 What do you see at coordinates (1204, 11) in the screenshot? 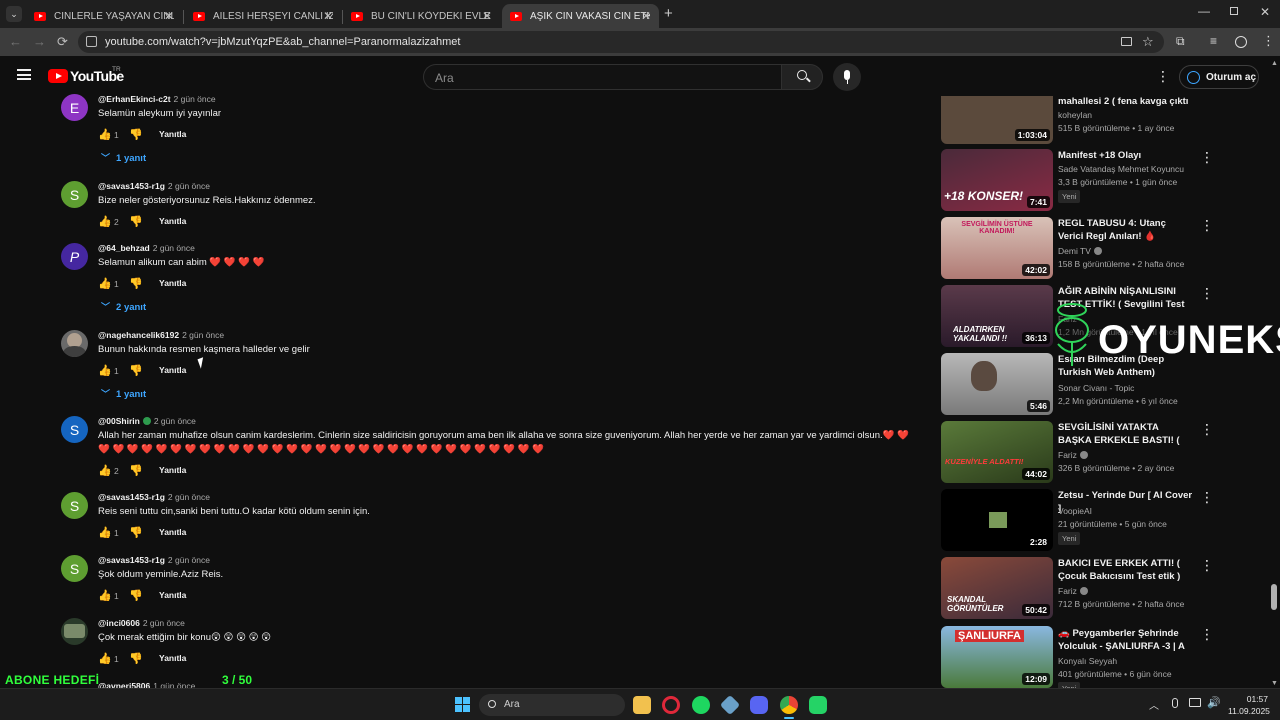
I see `minimize-icon: —` at bounding box center [1204, 11].